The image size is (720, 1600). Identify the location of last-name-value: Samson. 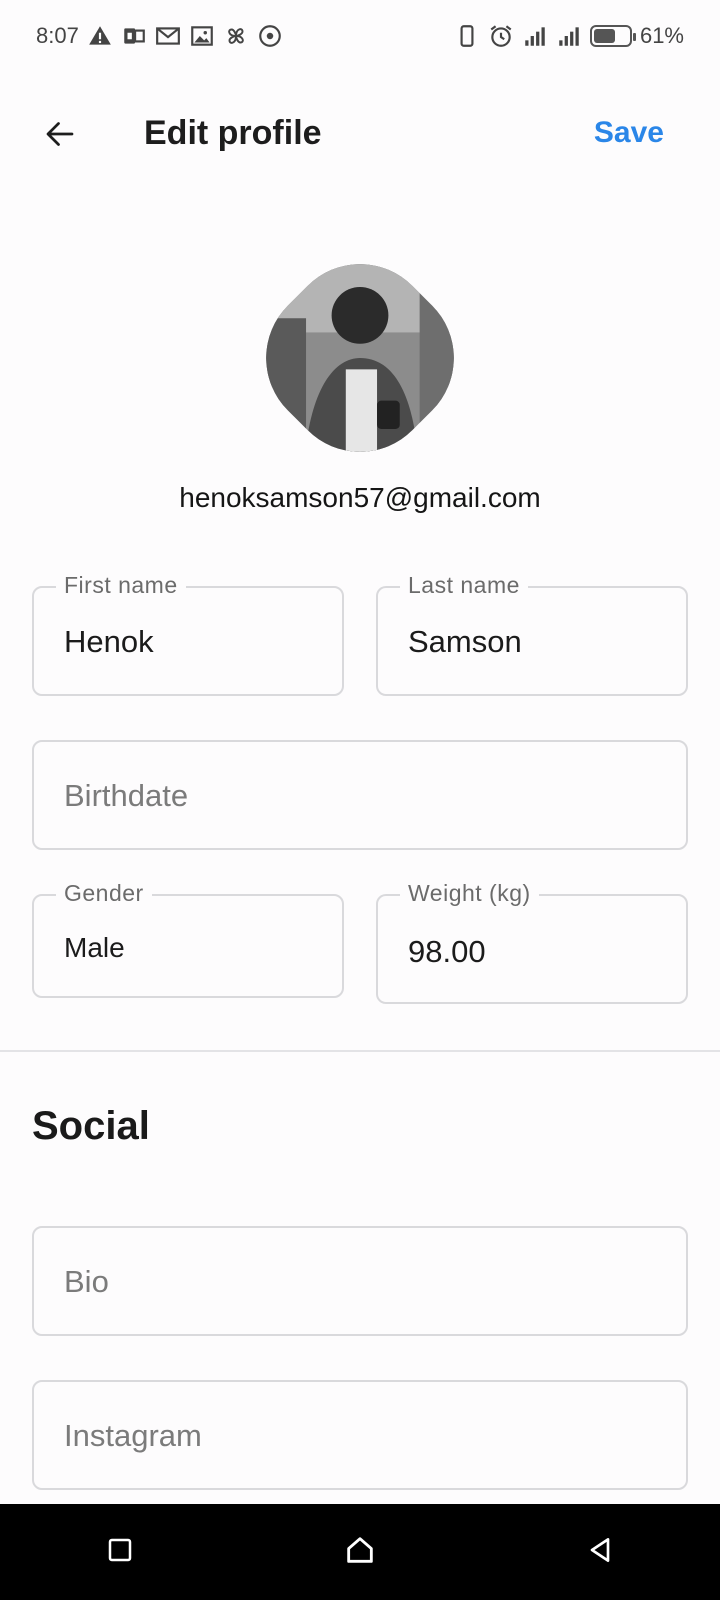
(465, 641).